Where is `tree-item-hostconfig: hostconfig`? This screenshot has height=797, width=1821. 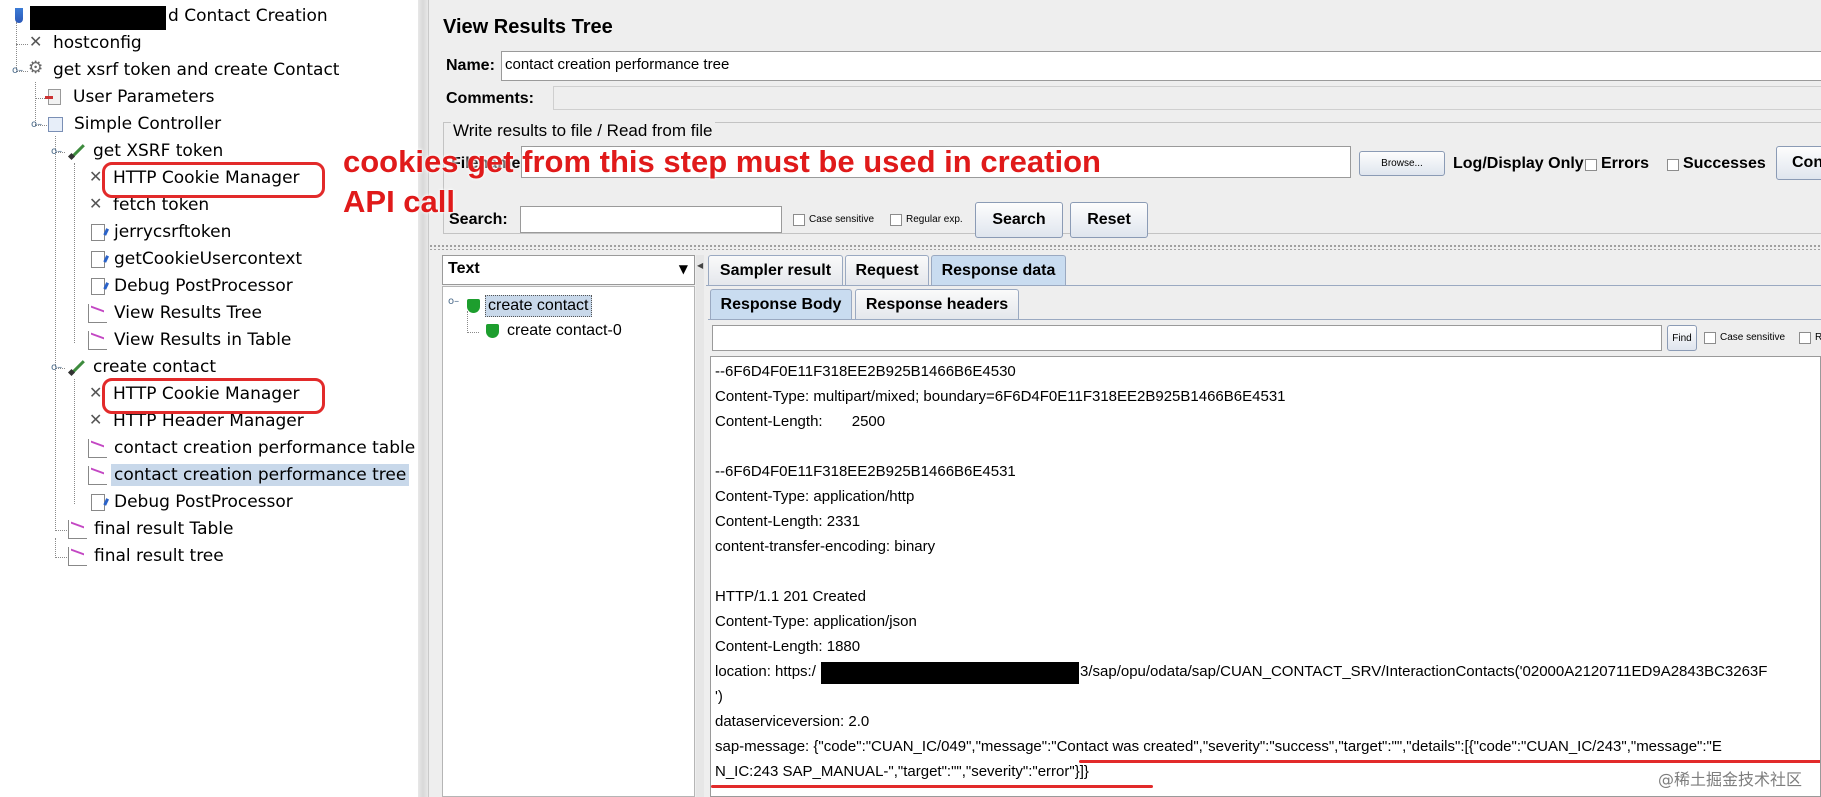
tree-item-hostconfig: hostconfig is located at coordinates (86, 43).